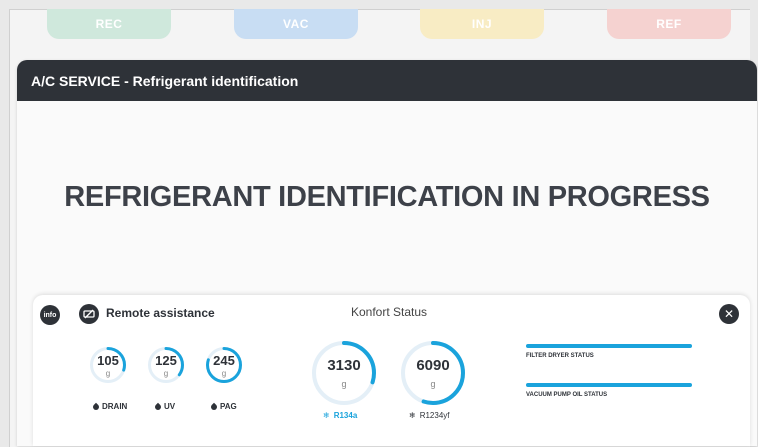 The width and height of the screenshot is (758, 447). Describe the element at coordinates (109, 406) in the screenshot. I see `drain-label: DRAIN` at that location.